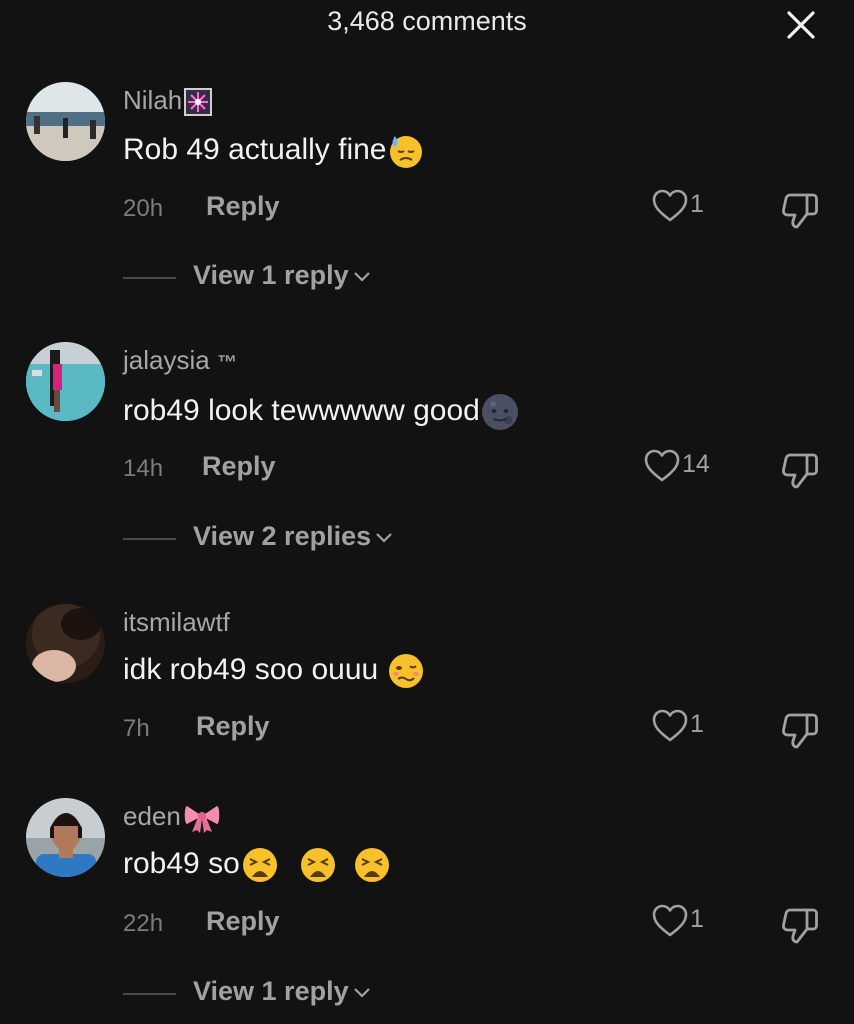 The width and height of the screenshot is (854, 1024). I want to click on close-icon, so click(801, 25).